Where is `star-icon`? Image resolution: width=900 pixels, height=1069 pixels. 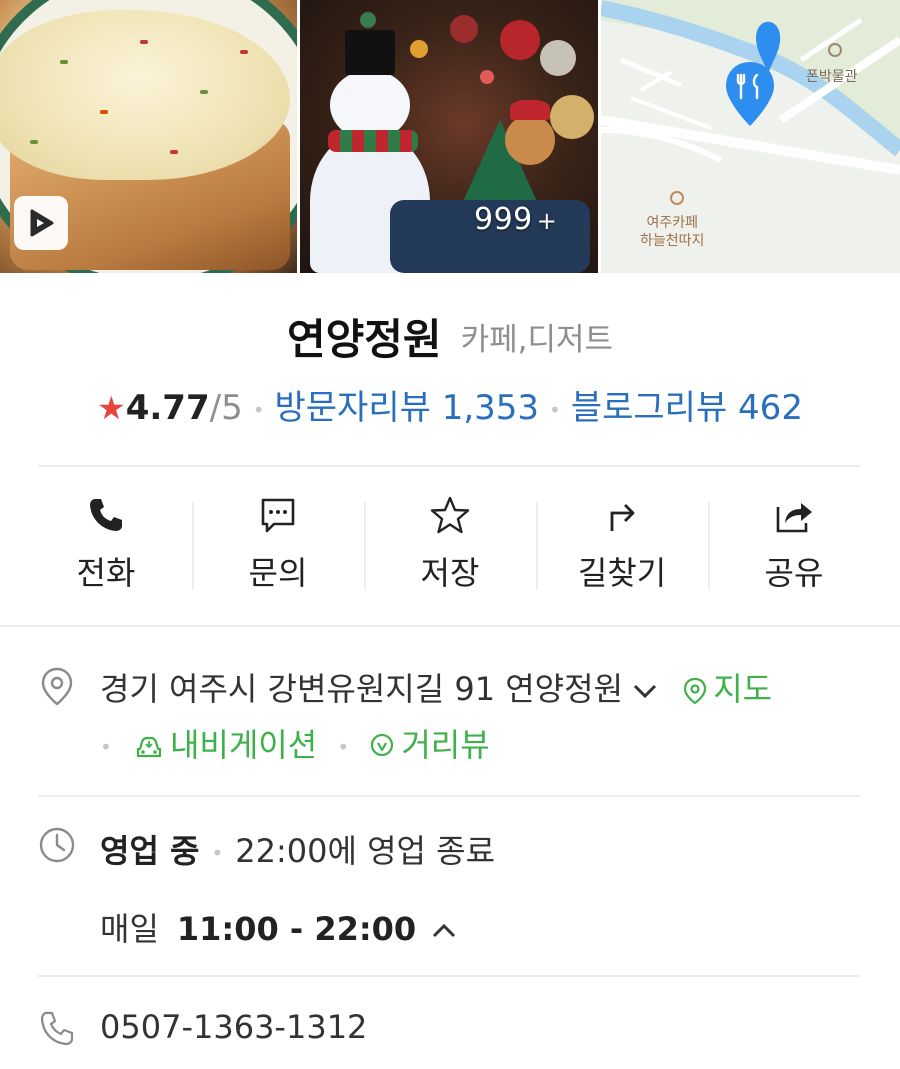 star-icon is located at coordinates (450, 515).